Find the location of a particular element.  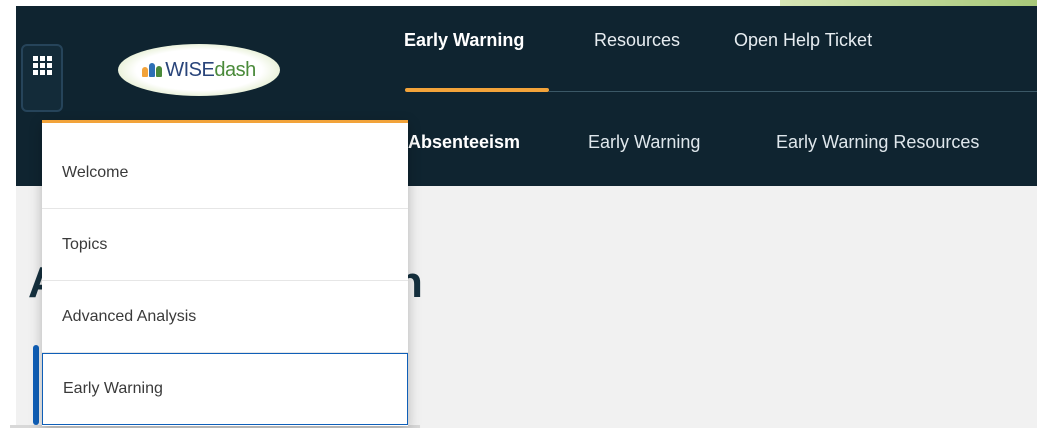

nav-tab-open-help-ticket: Open Help Ticket is located at coordinates (803, 40).